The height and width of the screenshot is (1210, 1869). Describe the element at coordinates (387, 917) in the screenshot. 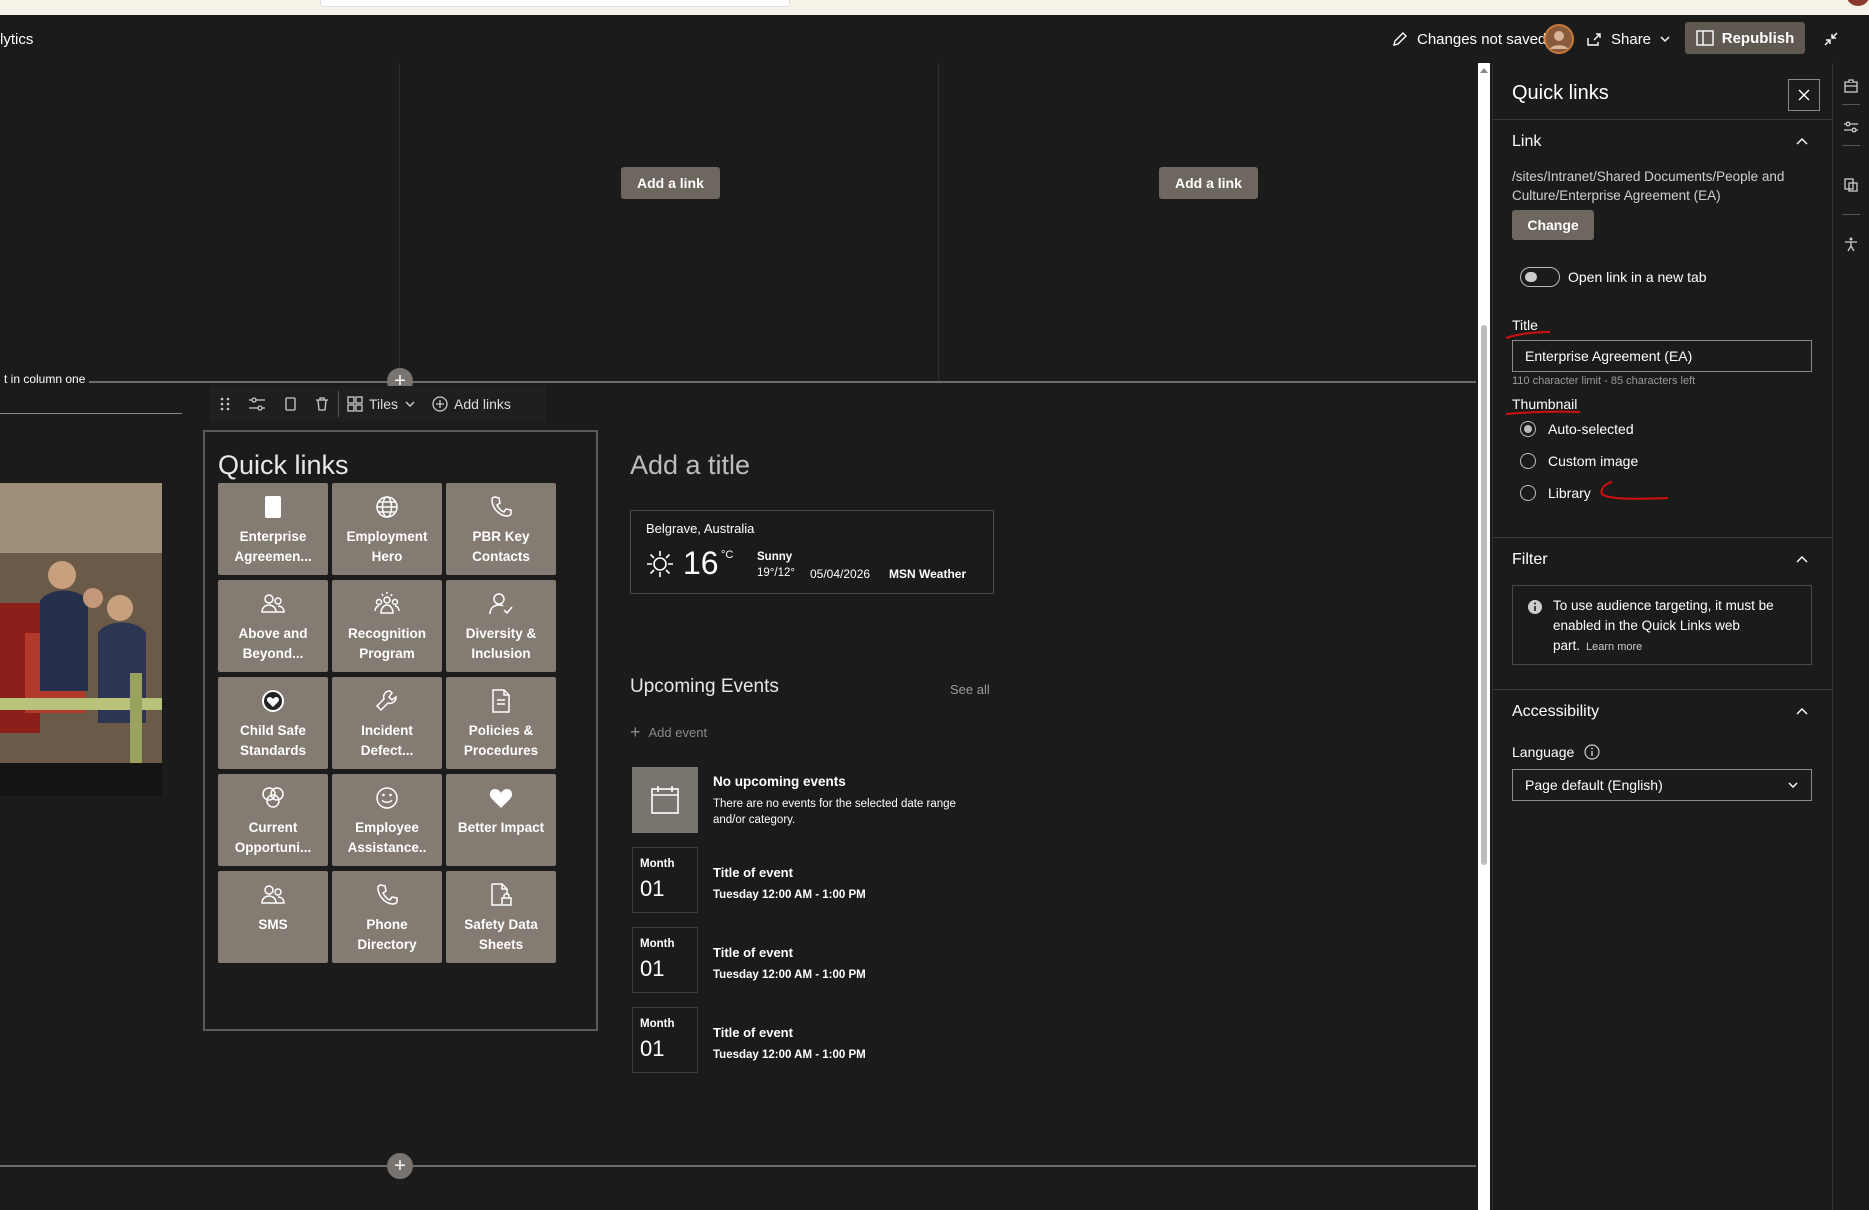

I see `quick-link-tile: Phone Directory` at that location.